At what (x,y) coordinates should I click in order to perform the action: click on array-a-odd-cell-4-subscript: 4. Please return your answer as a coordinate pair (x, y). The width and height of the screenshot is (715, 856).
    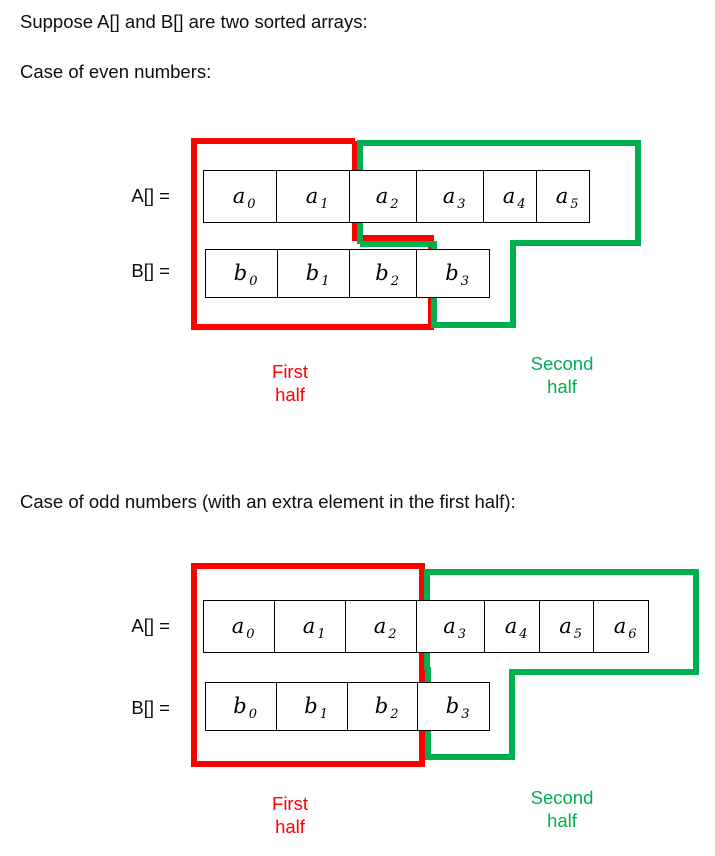
    Looking at the image, I should click on (523, 634).